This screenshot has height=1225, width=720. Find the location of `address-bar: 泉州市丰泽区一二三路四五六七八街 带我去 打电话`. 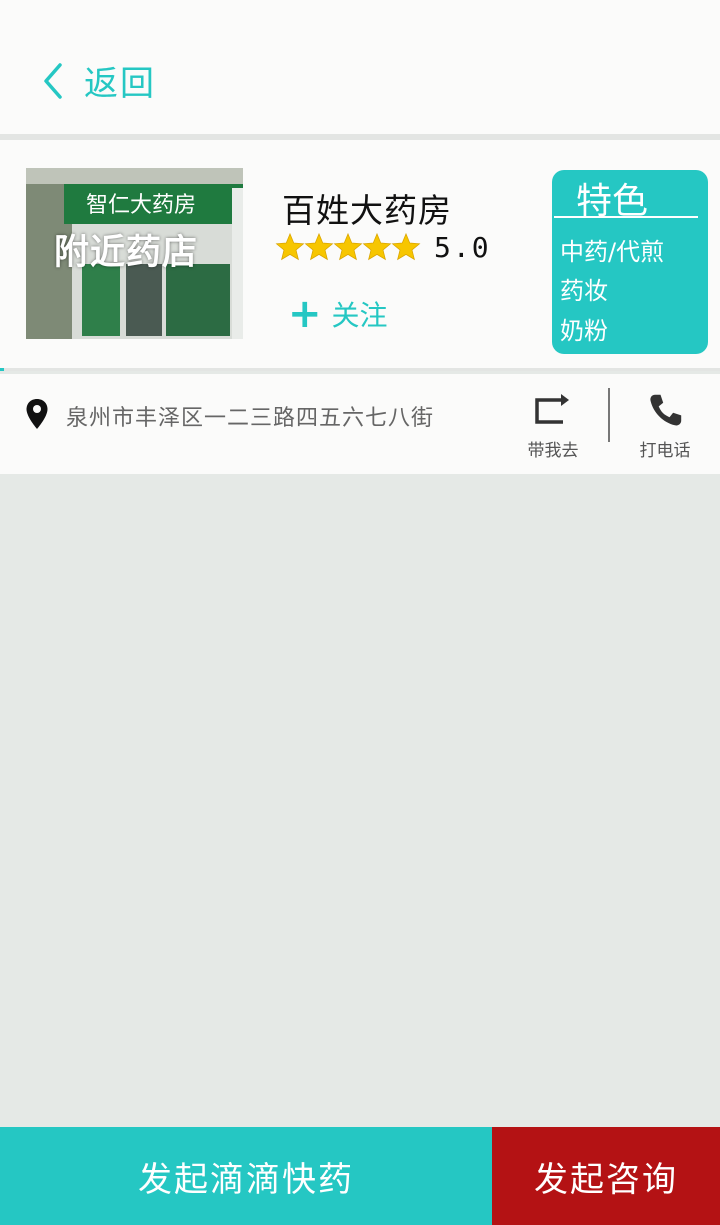

address-bar: 泉州市丰泽区一二三路四五六七八街 带我去 打电话 is located at coordinates (360, 424).